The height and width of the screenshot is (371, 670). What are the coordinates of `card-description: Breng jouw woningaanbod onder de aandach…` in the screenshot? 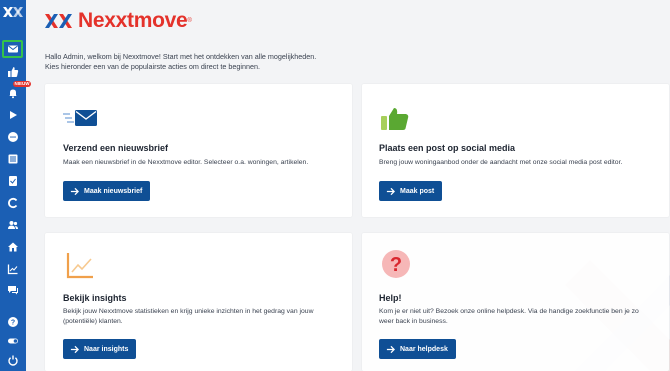 It's located at (501, 162).